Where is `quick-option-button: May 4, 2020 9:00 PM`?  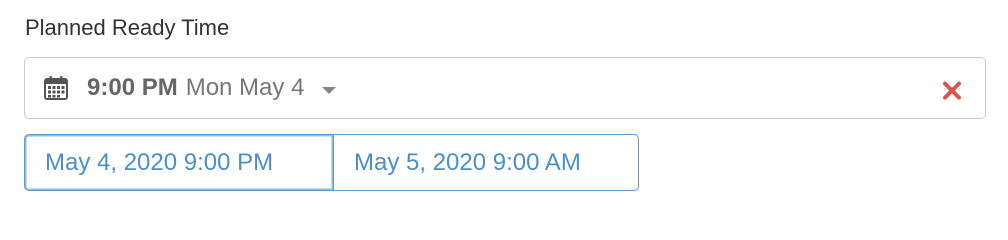
quick-option-button: May 4, 2020 9:00 PM is located at coordinates (179, 162).